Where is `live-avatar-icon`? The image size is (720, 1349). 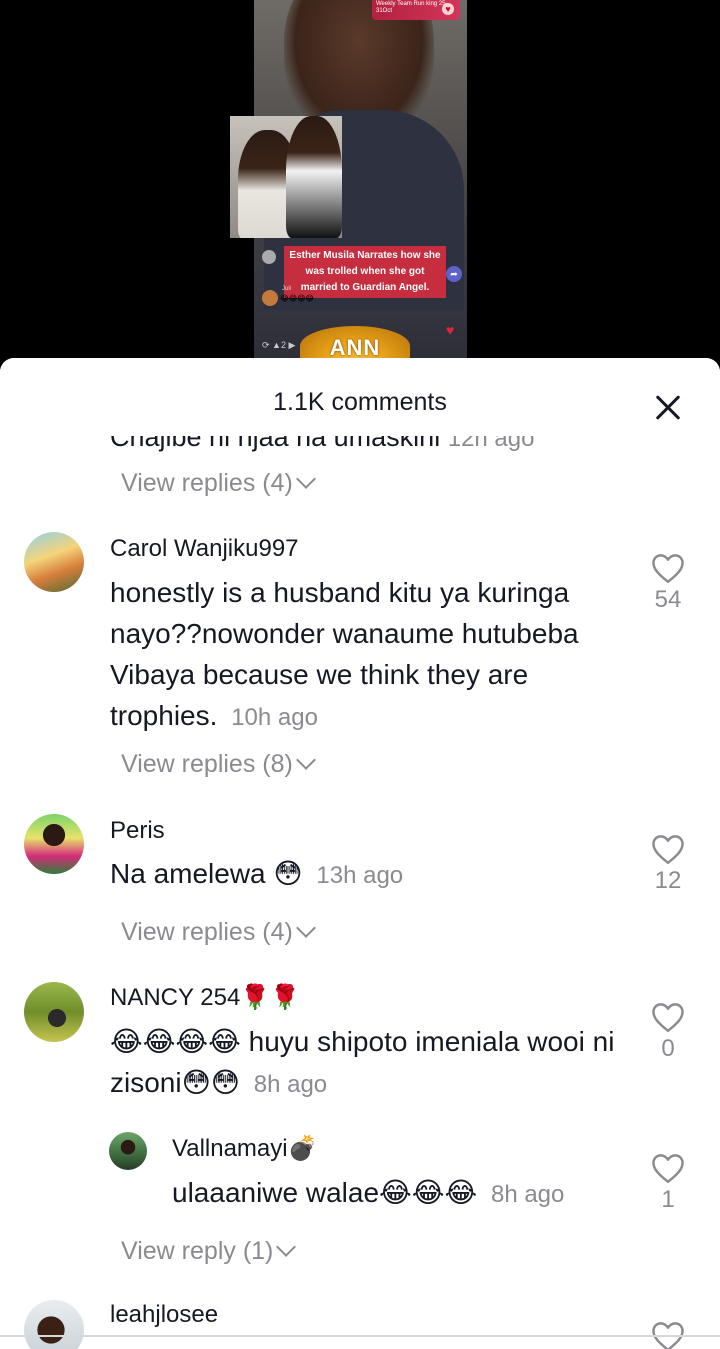
live-avatar-icon is located at coordinates (269, 257).